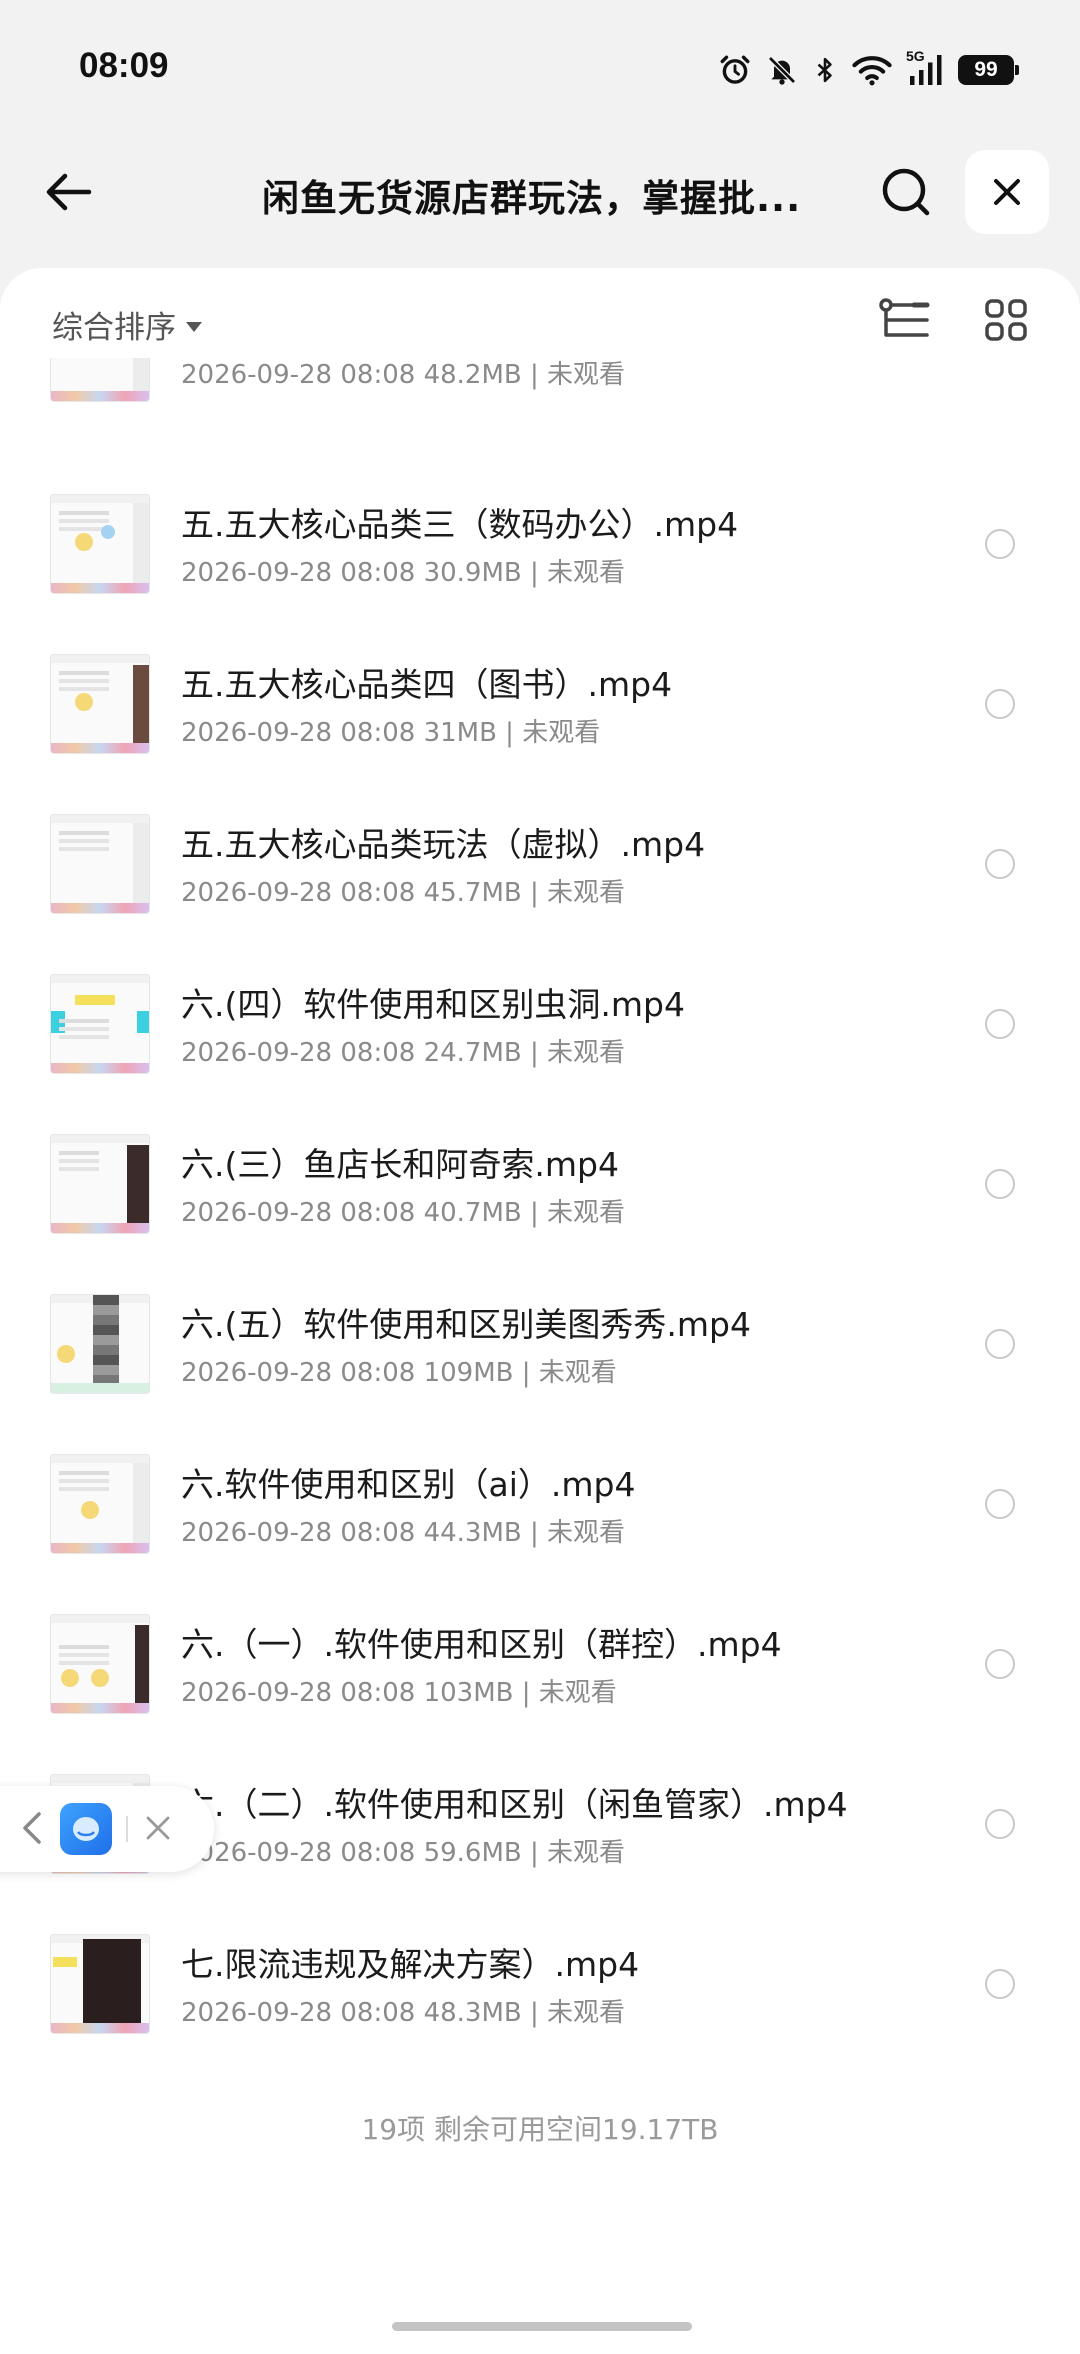 This screenshot has width=1080, height=2354. I want to click on alarm-icon, so click(735, 70).